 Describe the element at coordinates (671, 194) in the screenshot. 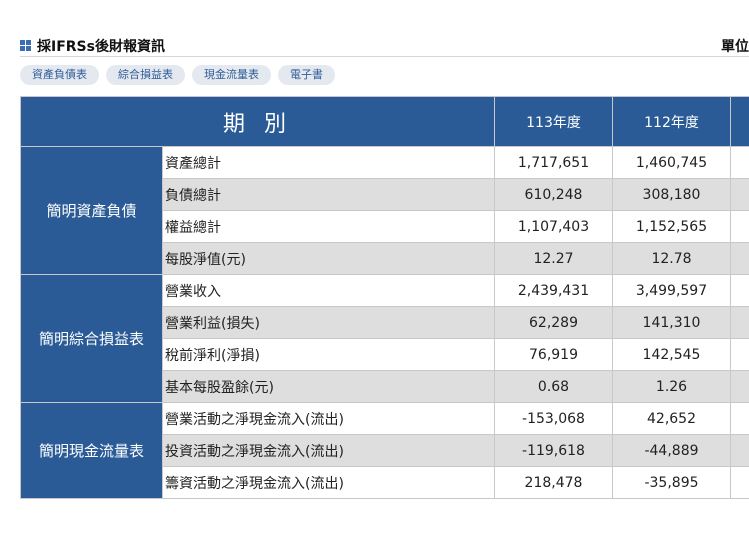

I see `value-cell: 308,180` at that location.